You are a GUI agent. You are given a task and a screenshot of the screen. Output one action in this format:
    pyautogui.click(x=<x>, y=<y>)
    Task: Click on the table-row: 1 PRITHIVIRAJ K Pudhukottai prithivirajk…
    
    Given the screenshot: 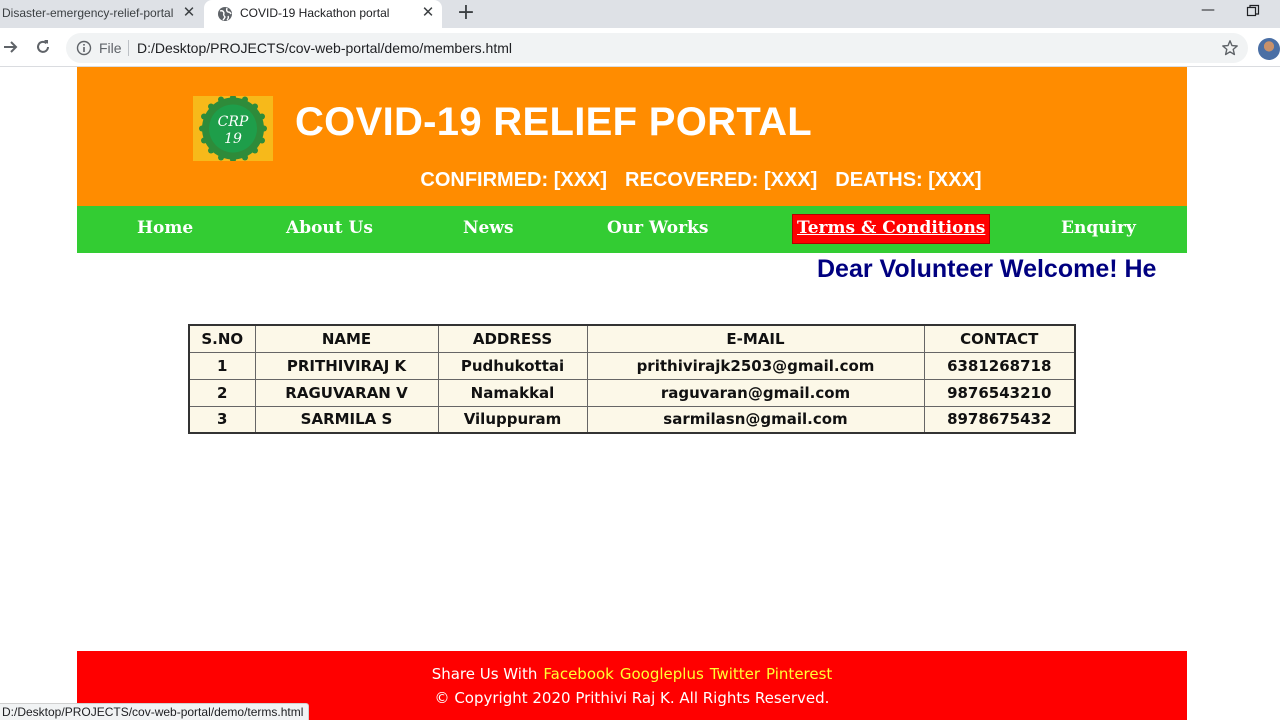 What is the action you would take?
    pyautogui.click(x=632, y=365)
    